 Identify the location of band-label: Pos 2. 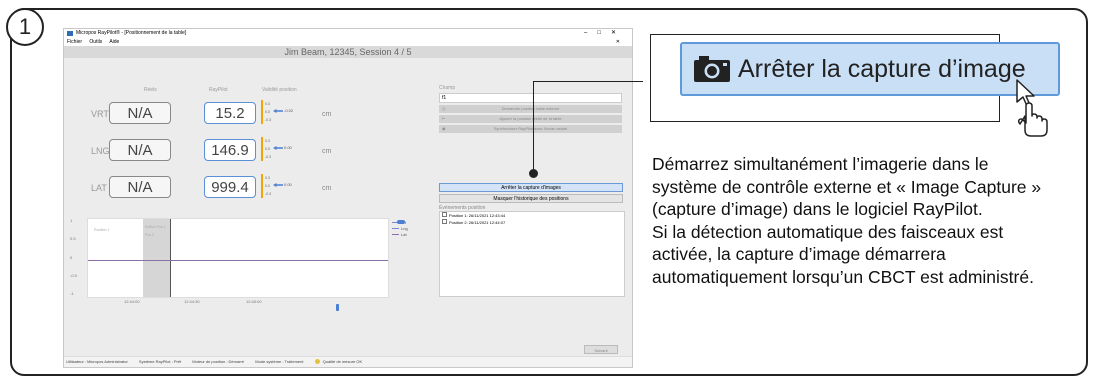
(149, 235).